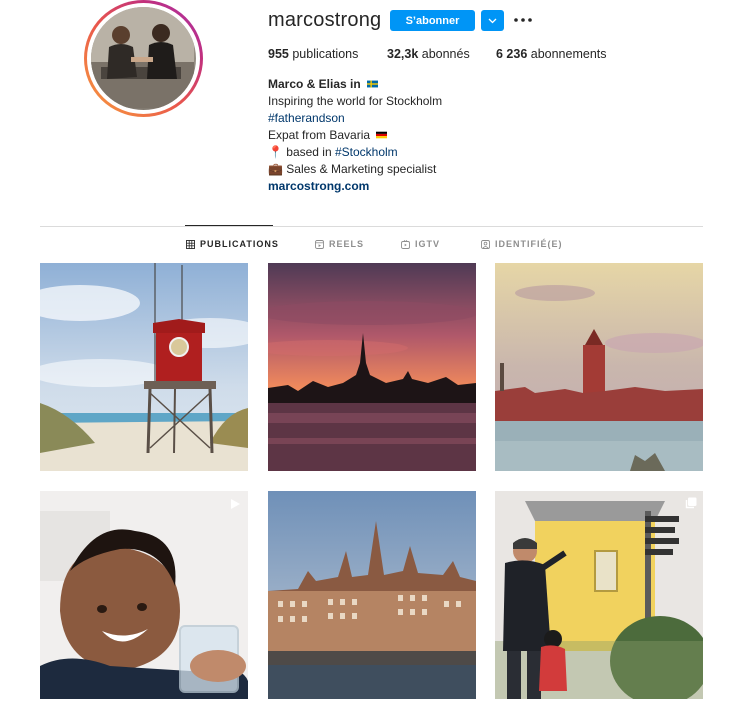  What do you see at coordinates (567, 54) in the screenshot?
I see `following-label: abonnements` at bounding box center [567, 54].